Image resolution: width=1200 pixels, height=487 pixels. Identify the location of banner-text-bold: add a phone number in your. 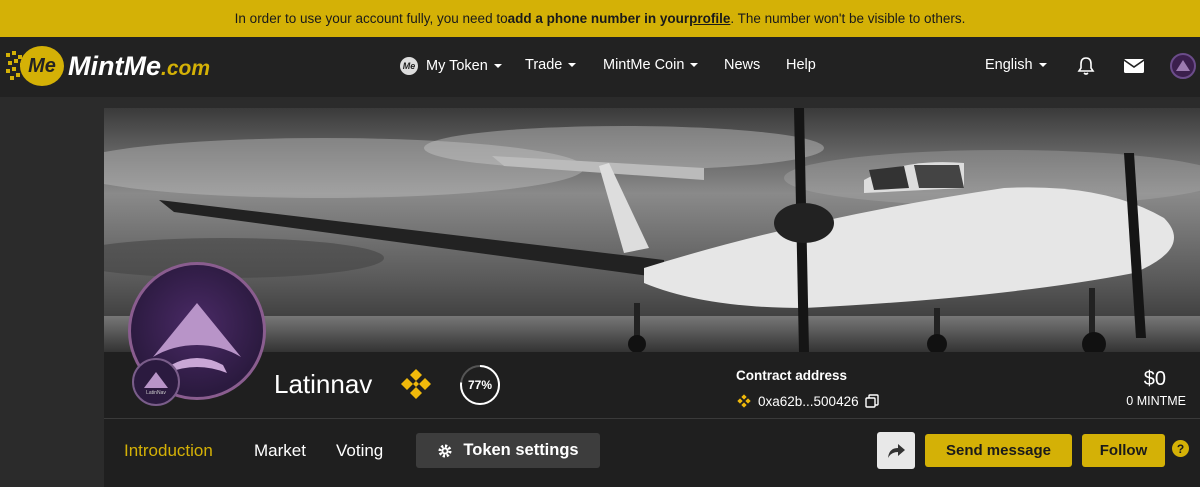
(598, 18).